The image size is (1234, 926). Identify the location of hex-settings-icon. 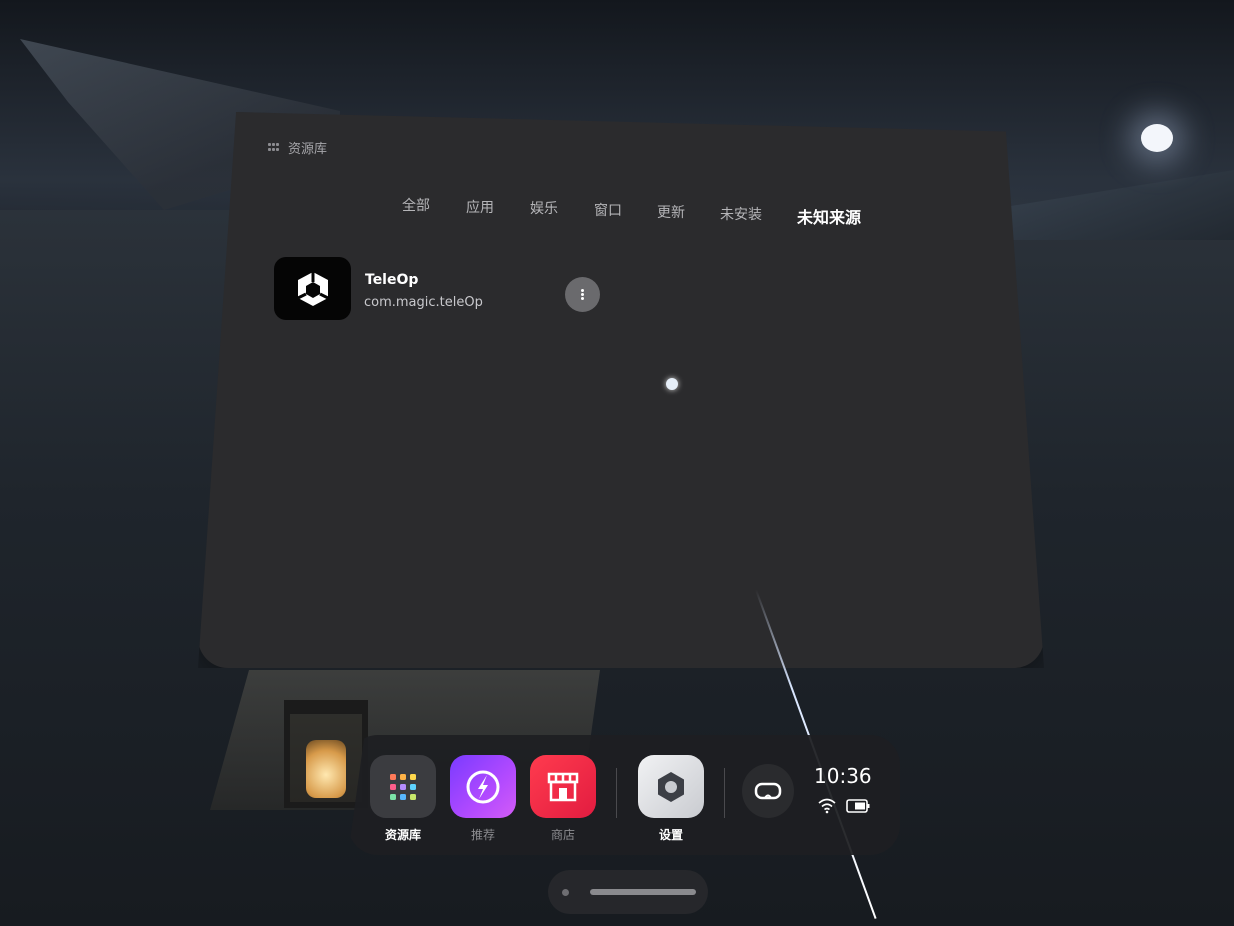
(671, 786).